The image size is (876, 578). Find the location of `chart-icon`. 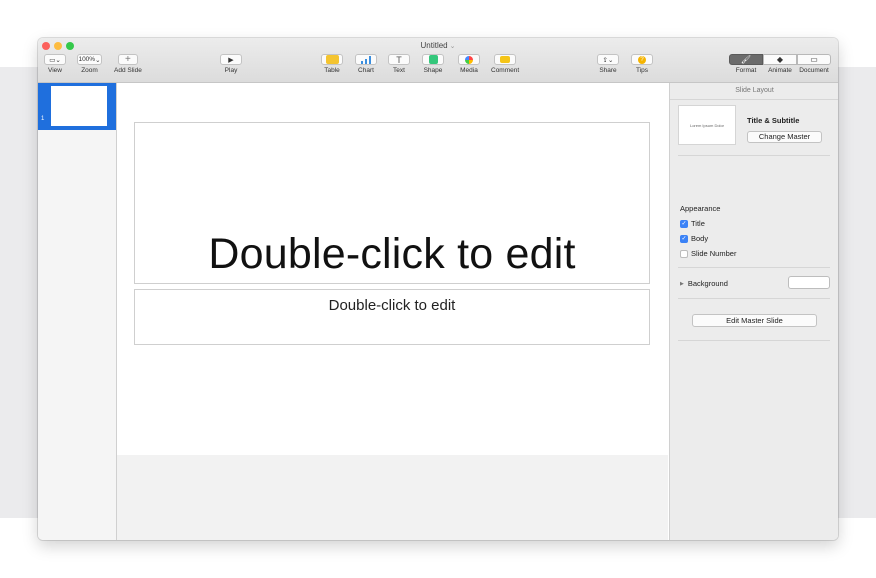

chart-icon is located at coordinates (366, 59).